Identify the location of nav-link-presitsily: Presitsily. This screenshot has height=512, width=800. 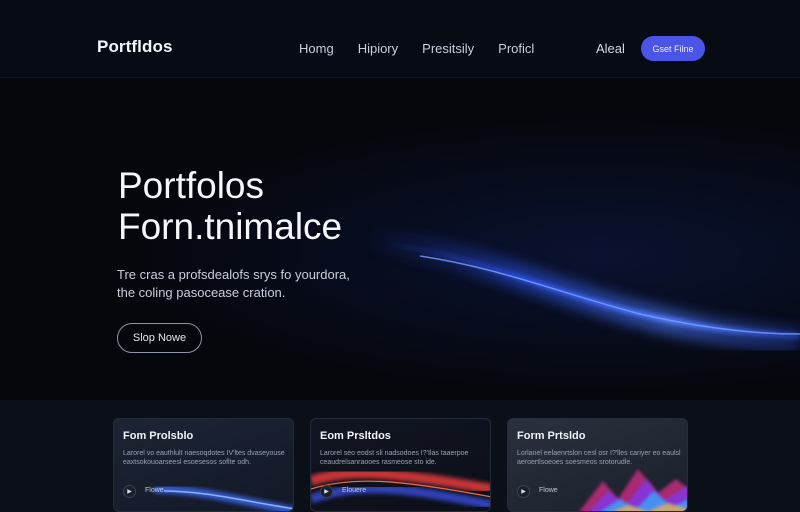
(448, 48).